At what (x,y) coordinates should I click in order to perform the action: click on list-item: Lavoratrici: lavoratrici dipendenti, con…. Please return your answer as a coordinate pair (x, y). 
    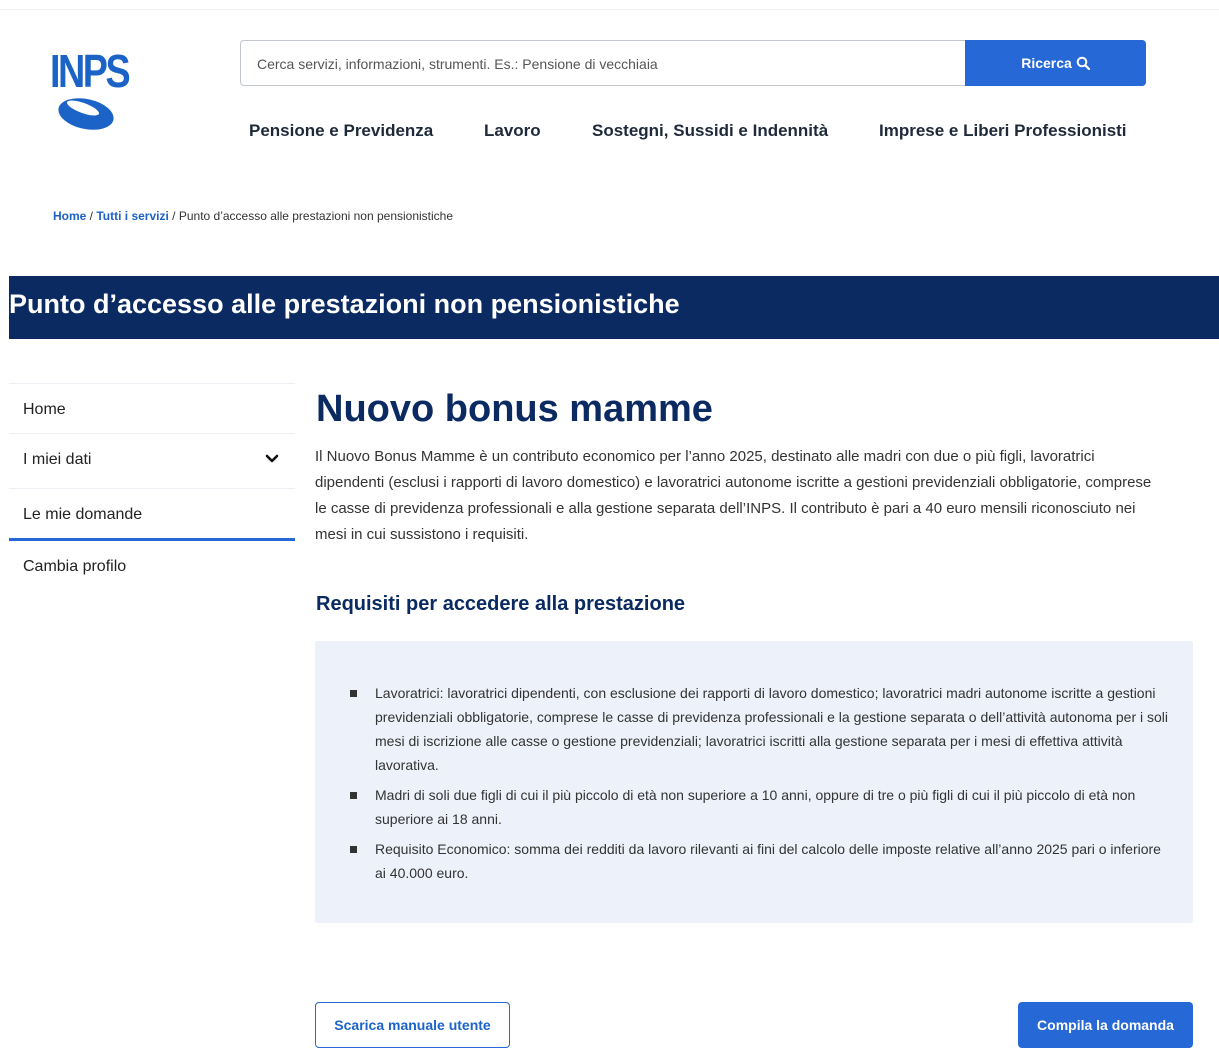
    Looking at the image, I should click on (759, 729).